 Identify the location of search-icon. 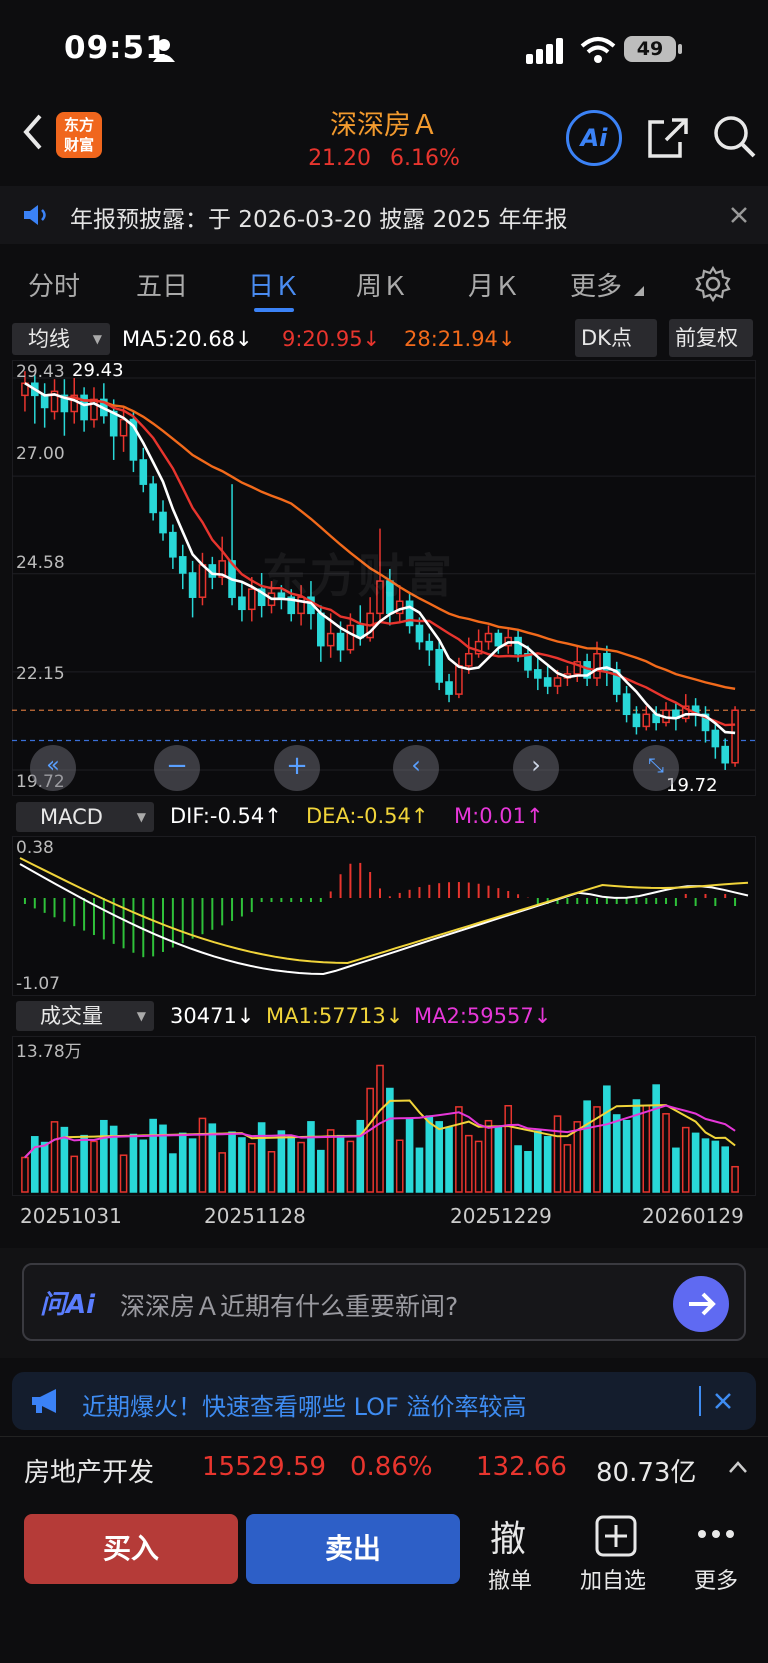
(735, 137).